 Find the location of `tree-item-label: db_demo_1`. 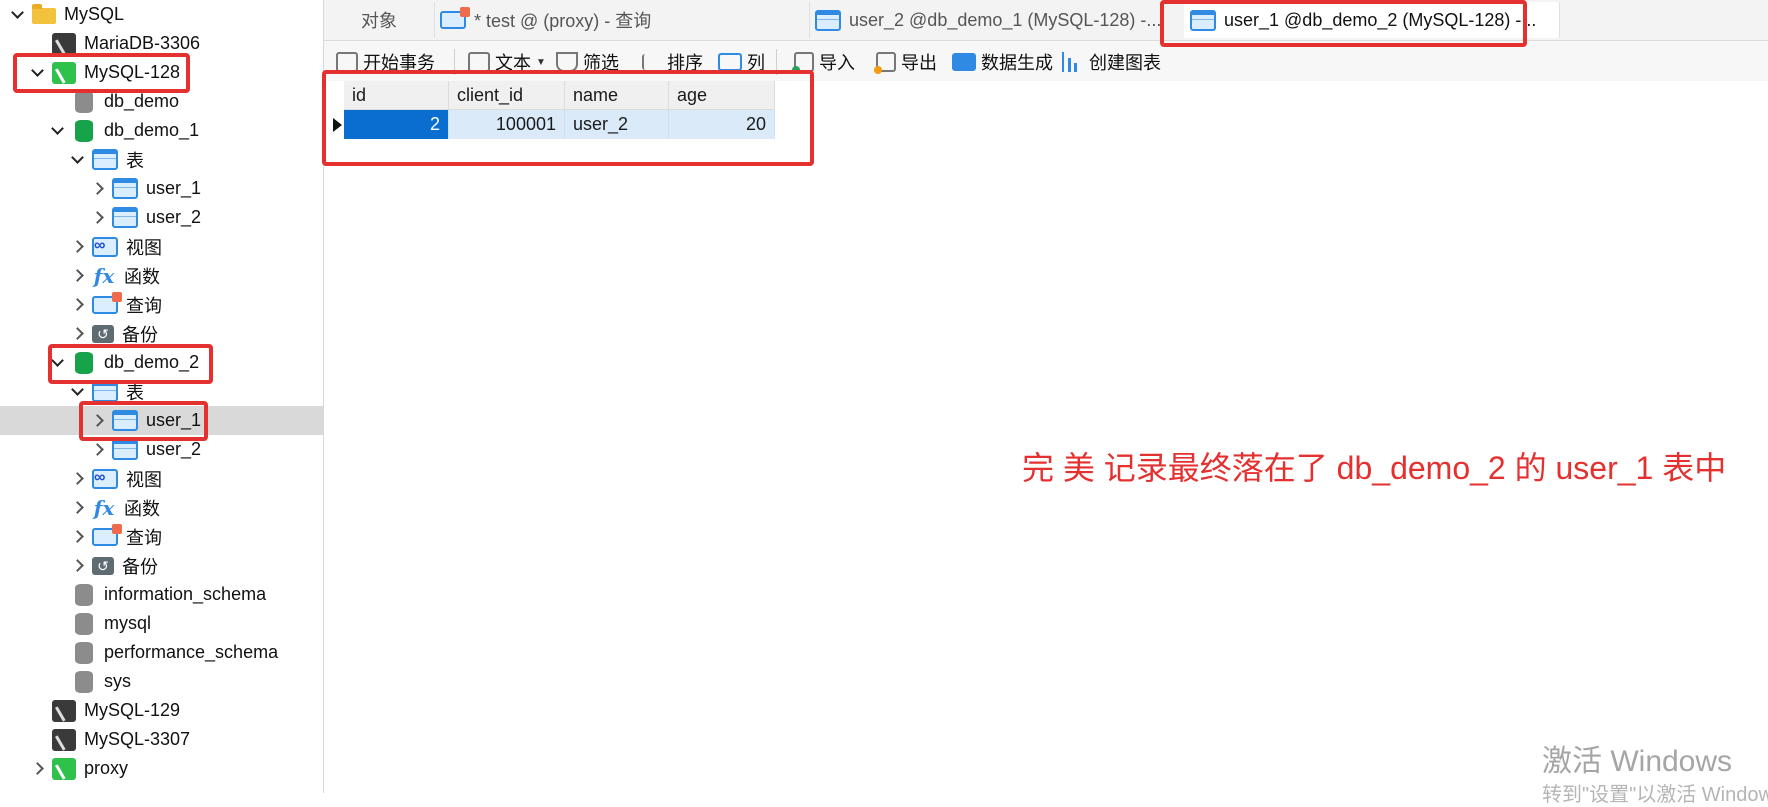

tree-item-label: db_demo_1 is located at coordinates (152, 130).